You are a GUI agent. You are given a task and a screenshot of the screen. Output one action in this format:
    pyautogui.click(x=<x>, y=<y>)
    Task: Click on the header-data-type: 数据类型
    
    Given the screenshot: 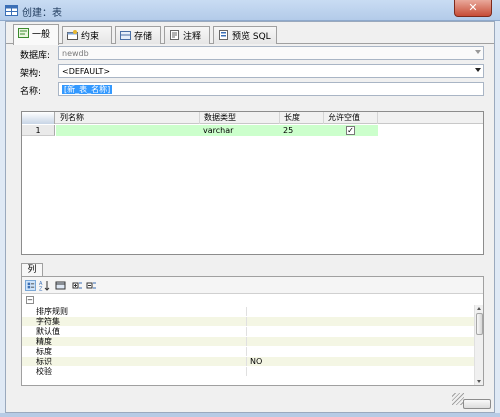 What is the action you would take?
    pyautogui.click(x=240, y=118)
    